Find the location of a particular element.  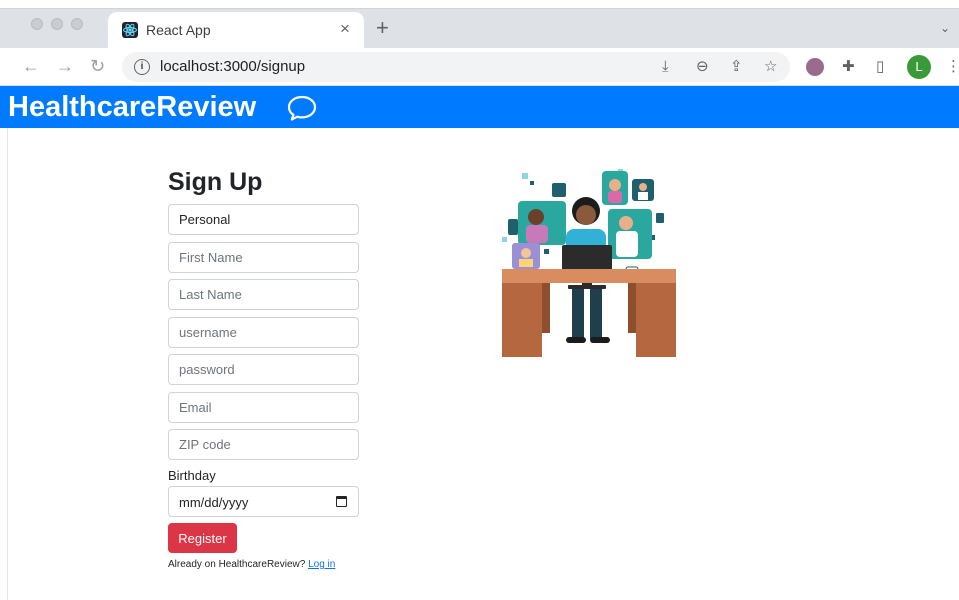

page-title: Sign Up is located at coordinates (215, 182).